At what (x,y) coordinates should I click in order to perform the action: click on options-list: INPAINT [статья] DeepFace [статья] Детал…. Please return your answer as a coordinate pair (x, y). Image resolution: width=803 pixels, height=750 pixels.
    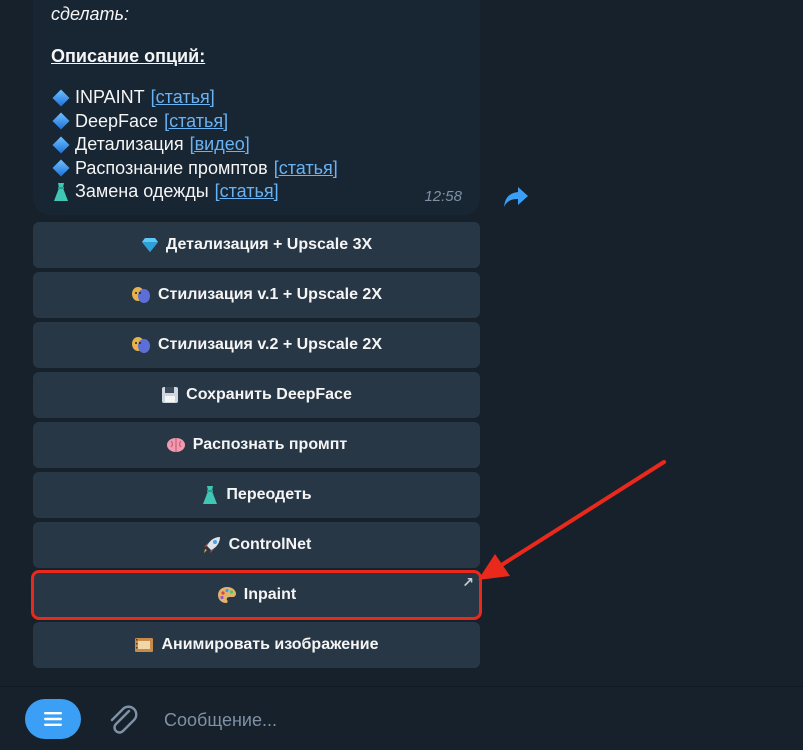
    Looking at the image, I should click on (256, 145).